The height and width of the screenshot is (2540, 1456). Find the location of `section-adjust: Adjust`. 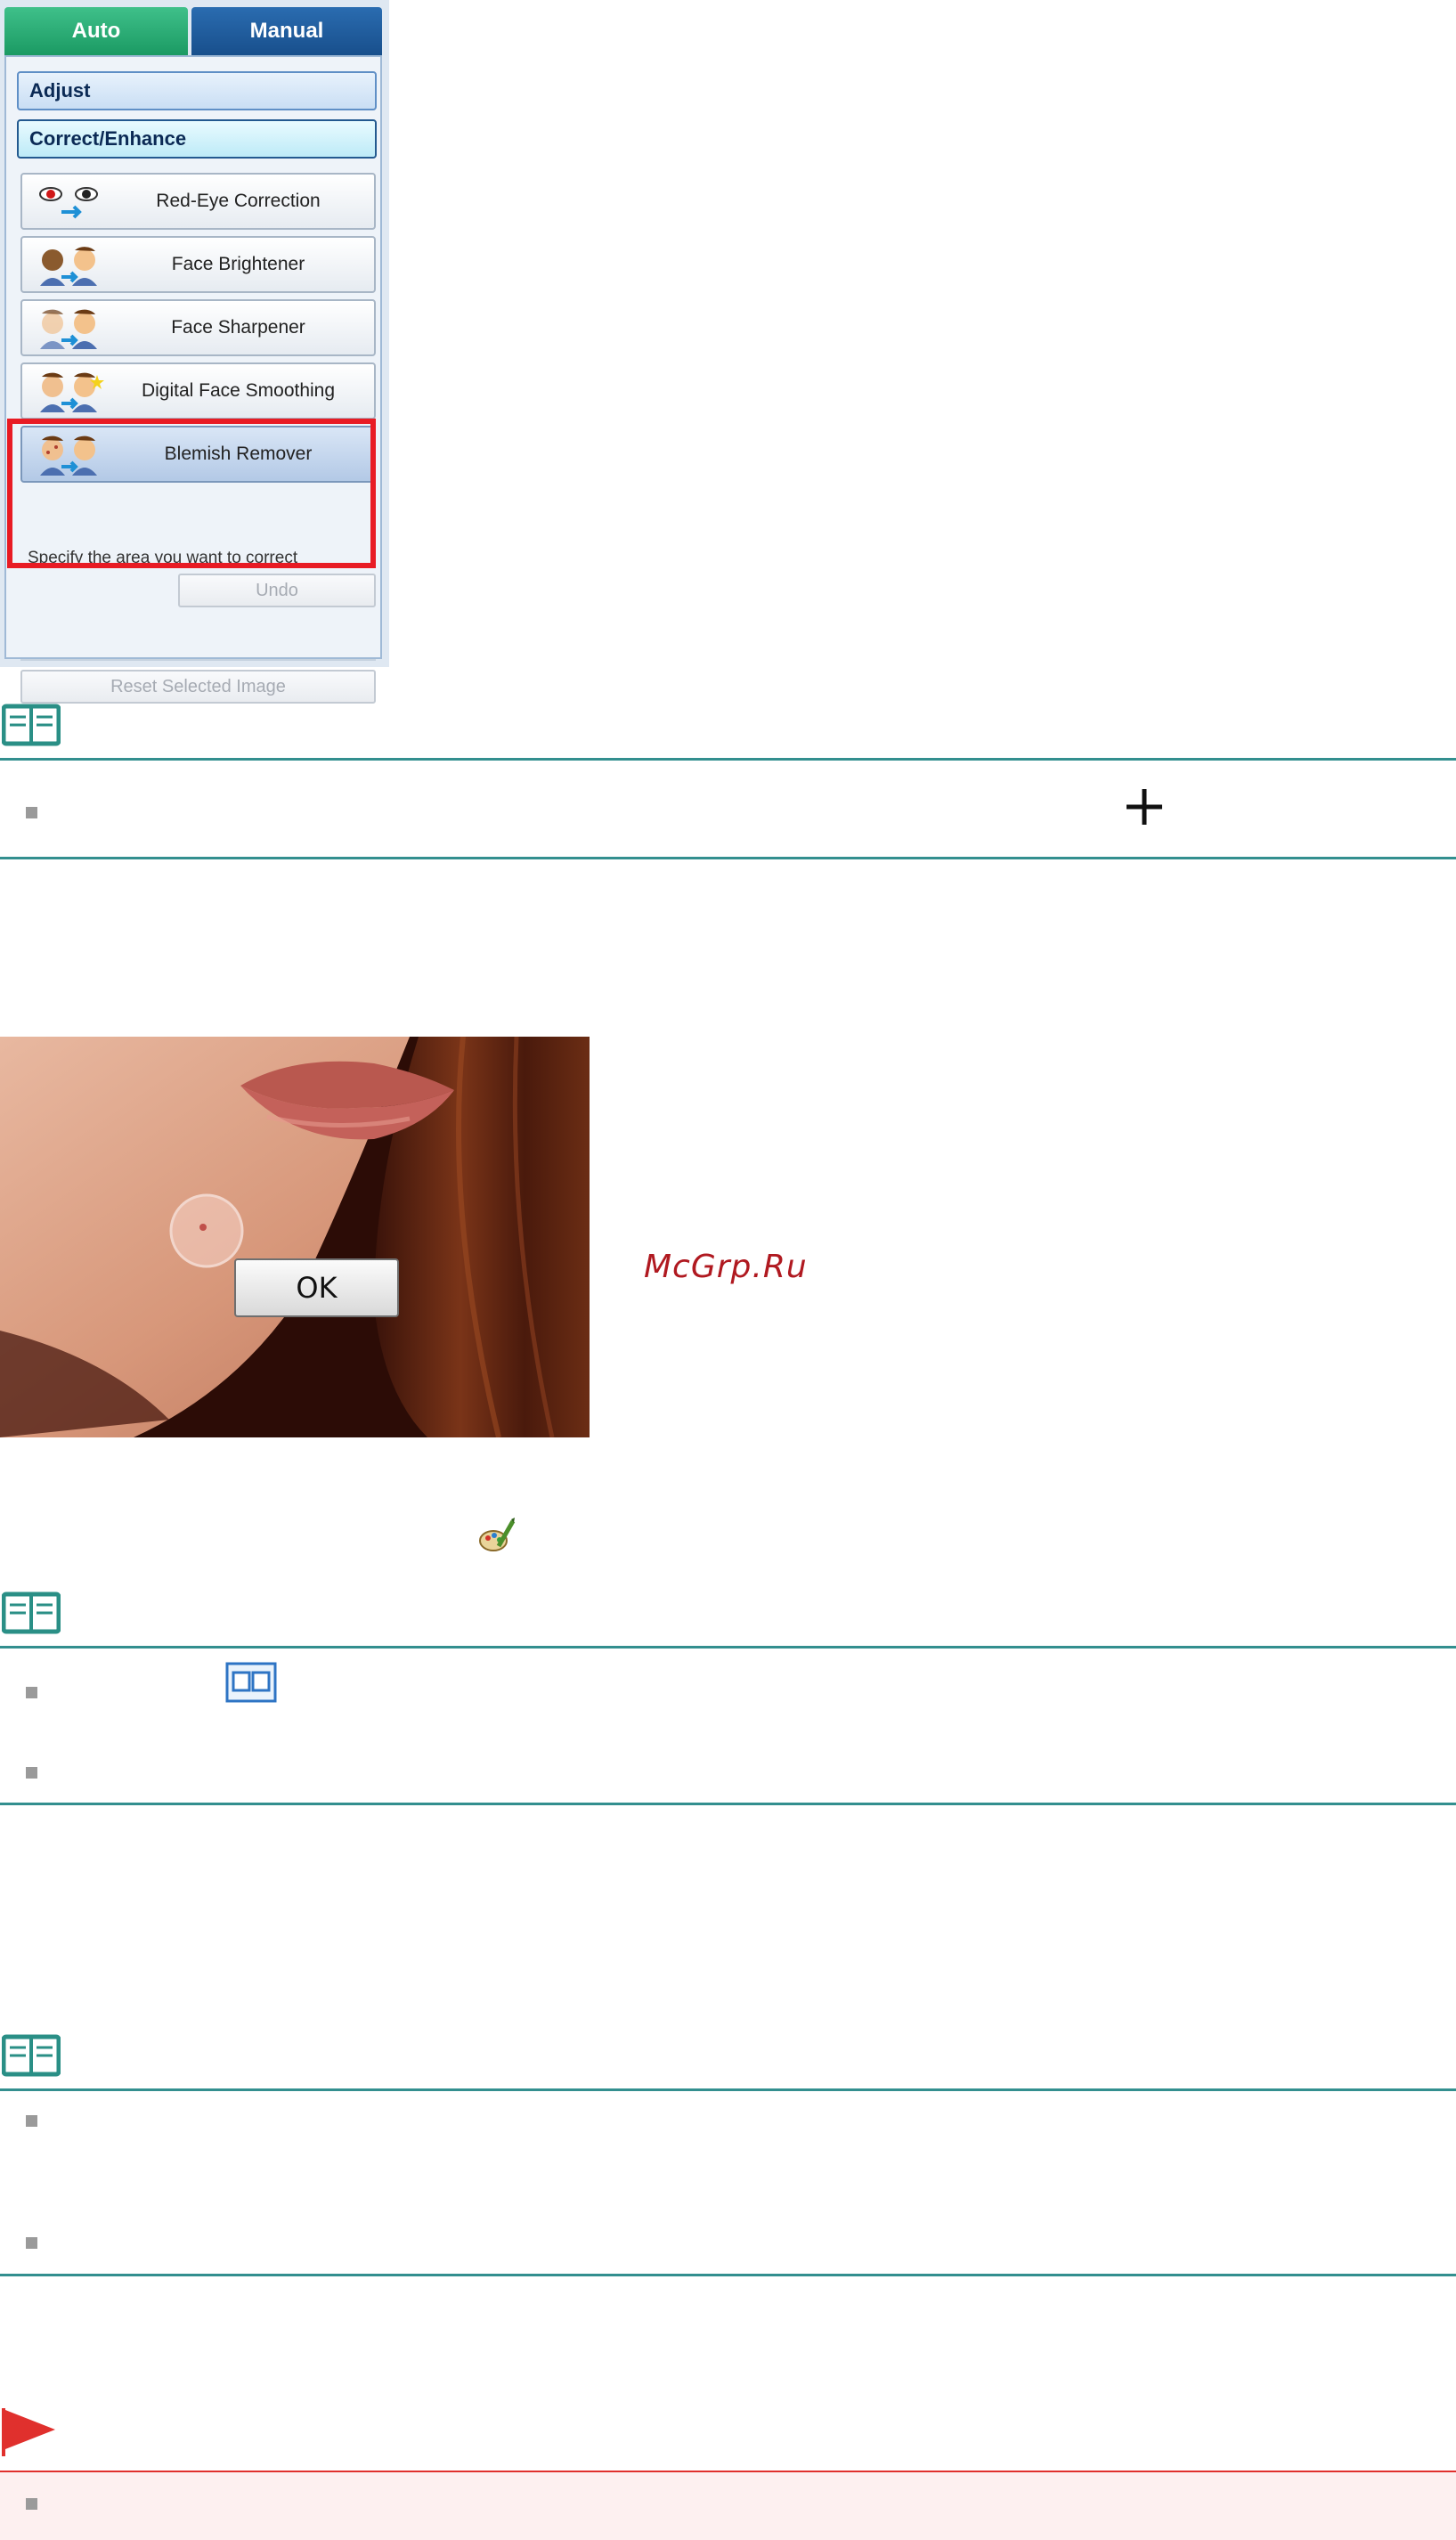

section-adjust: Adjust is located at coordinates (197, 90).